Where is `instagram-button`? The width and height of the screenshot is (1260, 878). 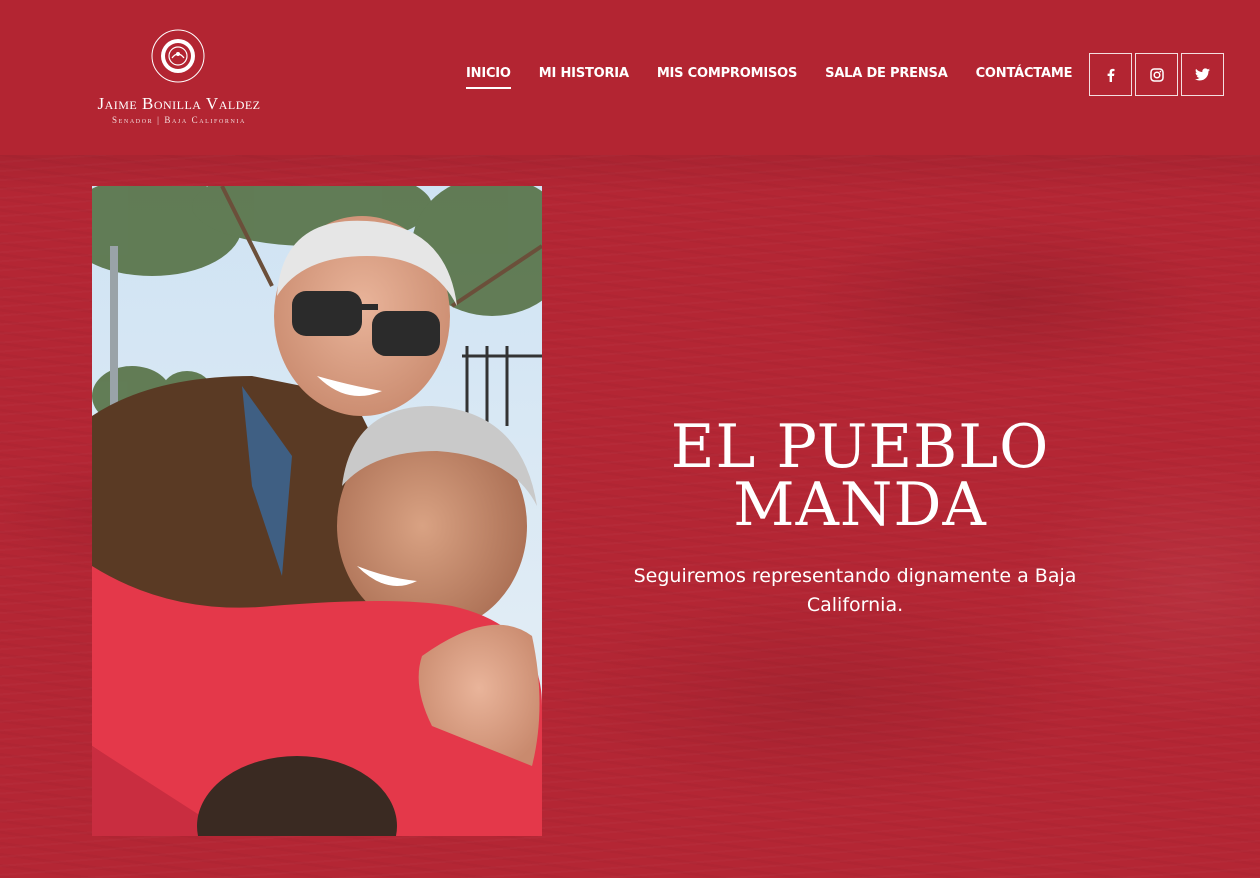 instagram-button is located at coordinates (1156, 74).